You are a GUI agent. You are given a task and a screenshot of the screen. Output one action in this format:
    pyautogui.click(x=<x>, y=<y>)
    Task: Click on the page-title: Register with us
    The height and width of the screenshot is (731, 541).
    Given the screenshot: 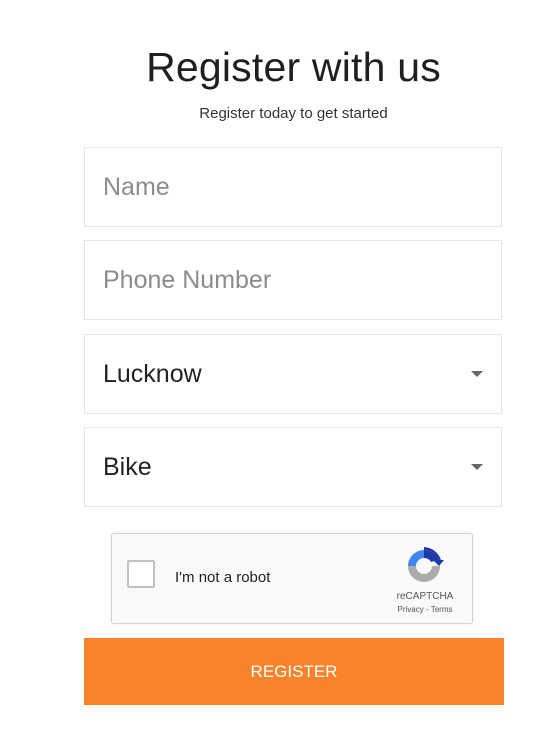 What is the action you would take?
    pyautogui.click(x=293, y=67)
    